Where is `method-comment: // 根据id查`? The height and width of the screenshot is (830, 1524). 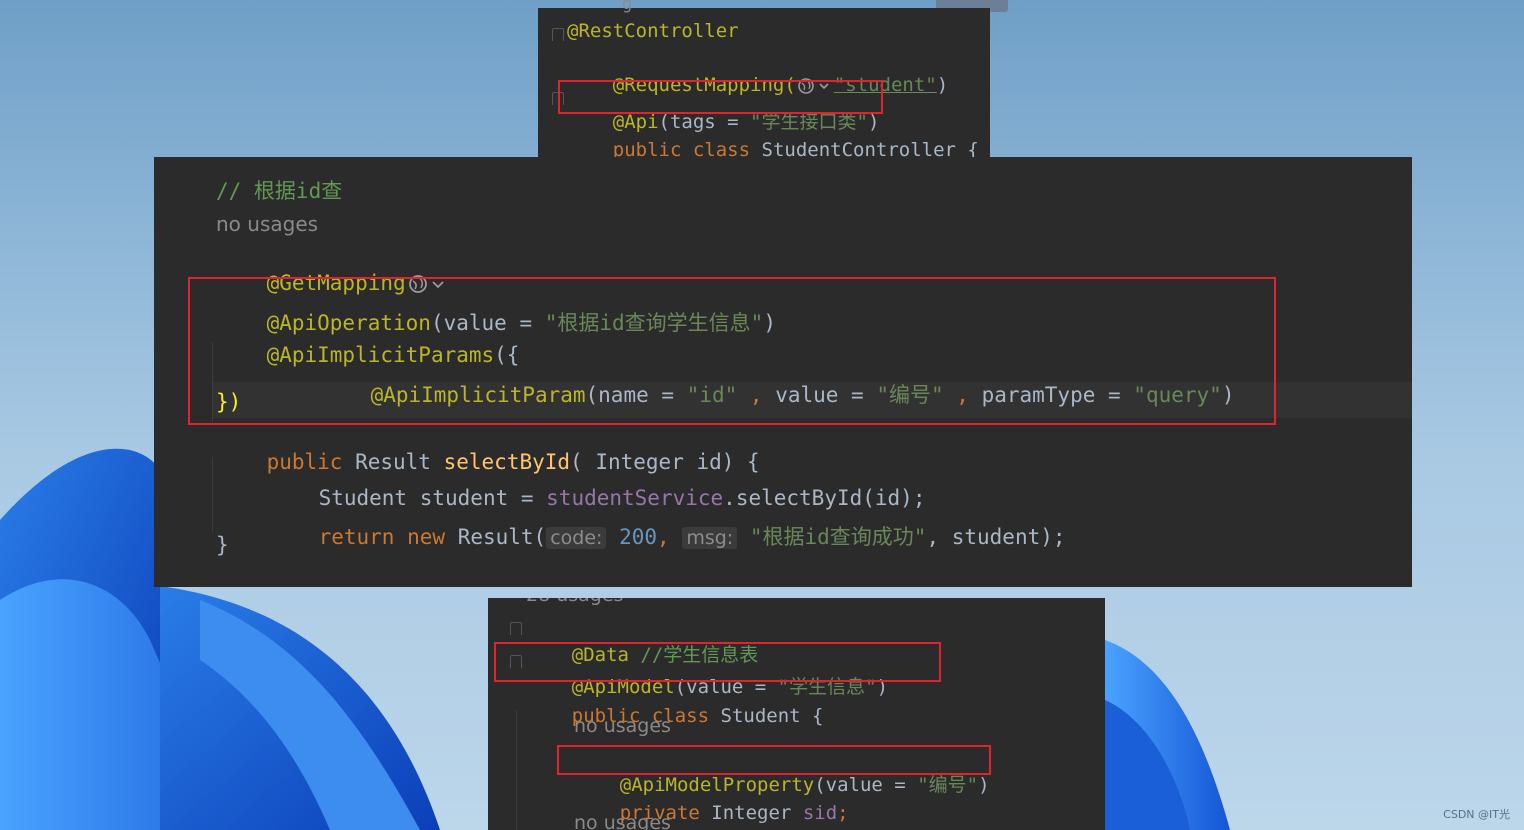
method-comment: // 根据id查 is located at coordinates (279, 191).